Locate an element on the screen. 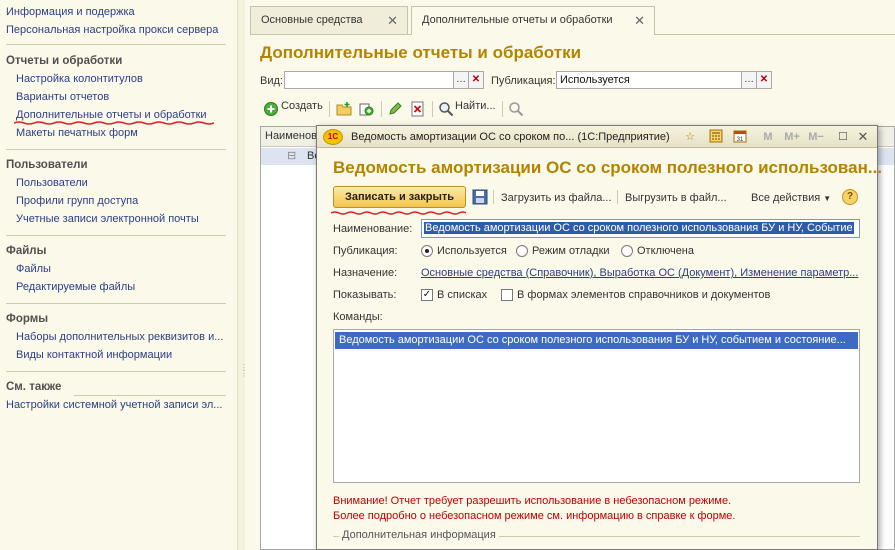 The image size is (895, 550). memory-plus-icon: M+ is located at coordinates (792, 137).